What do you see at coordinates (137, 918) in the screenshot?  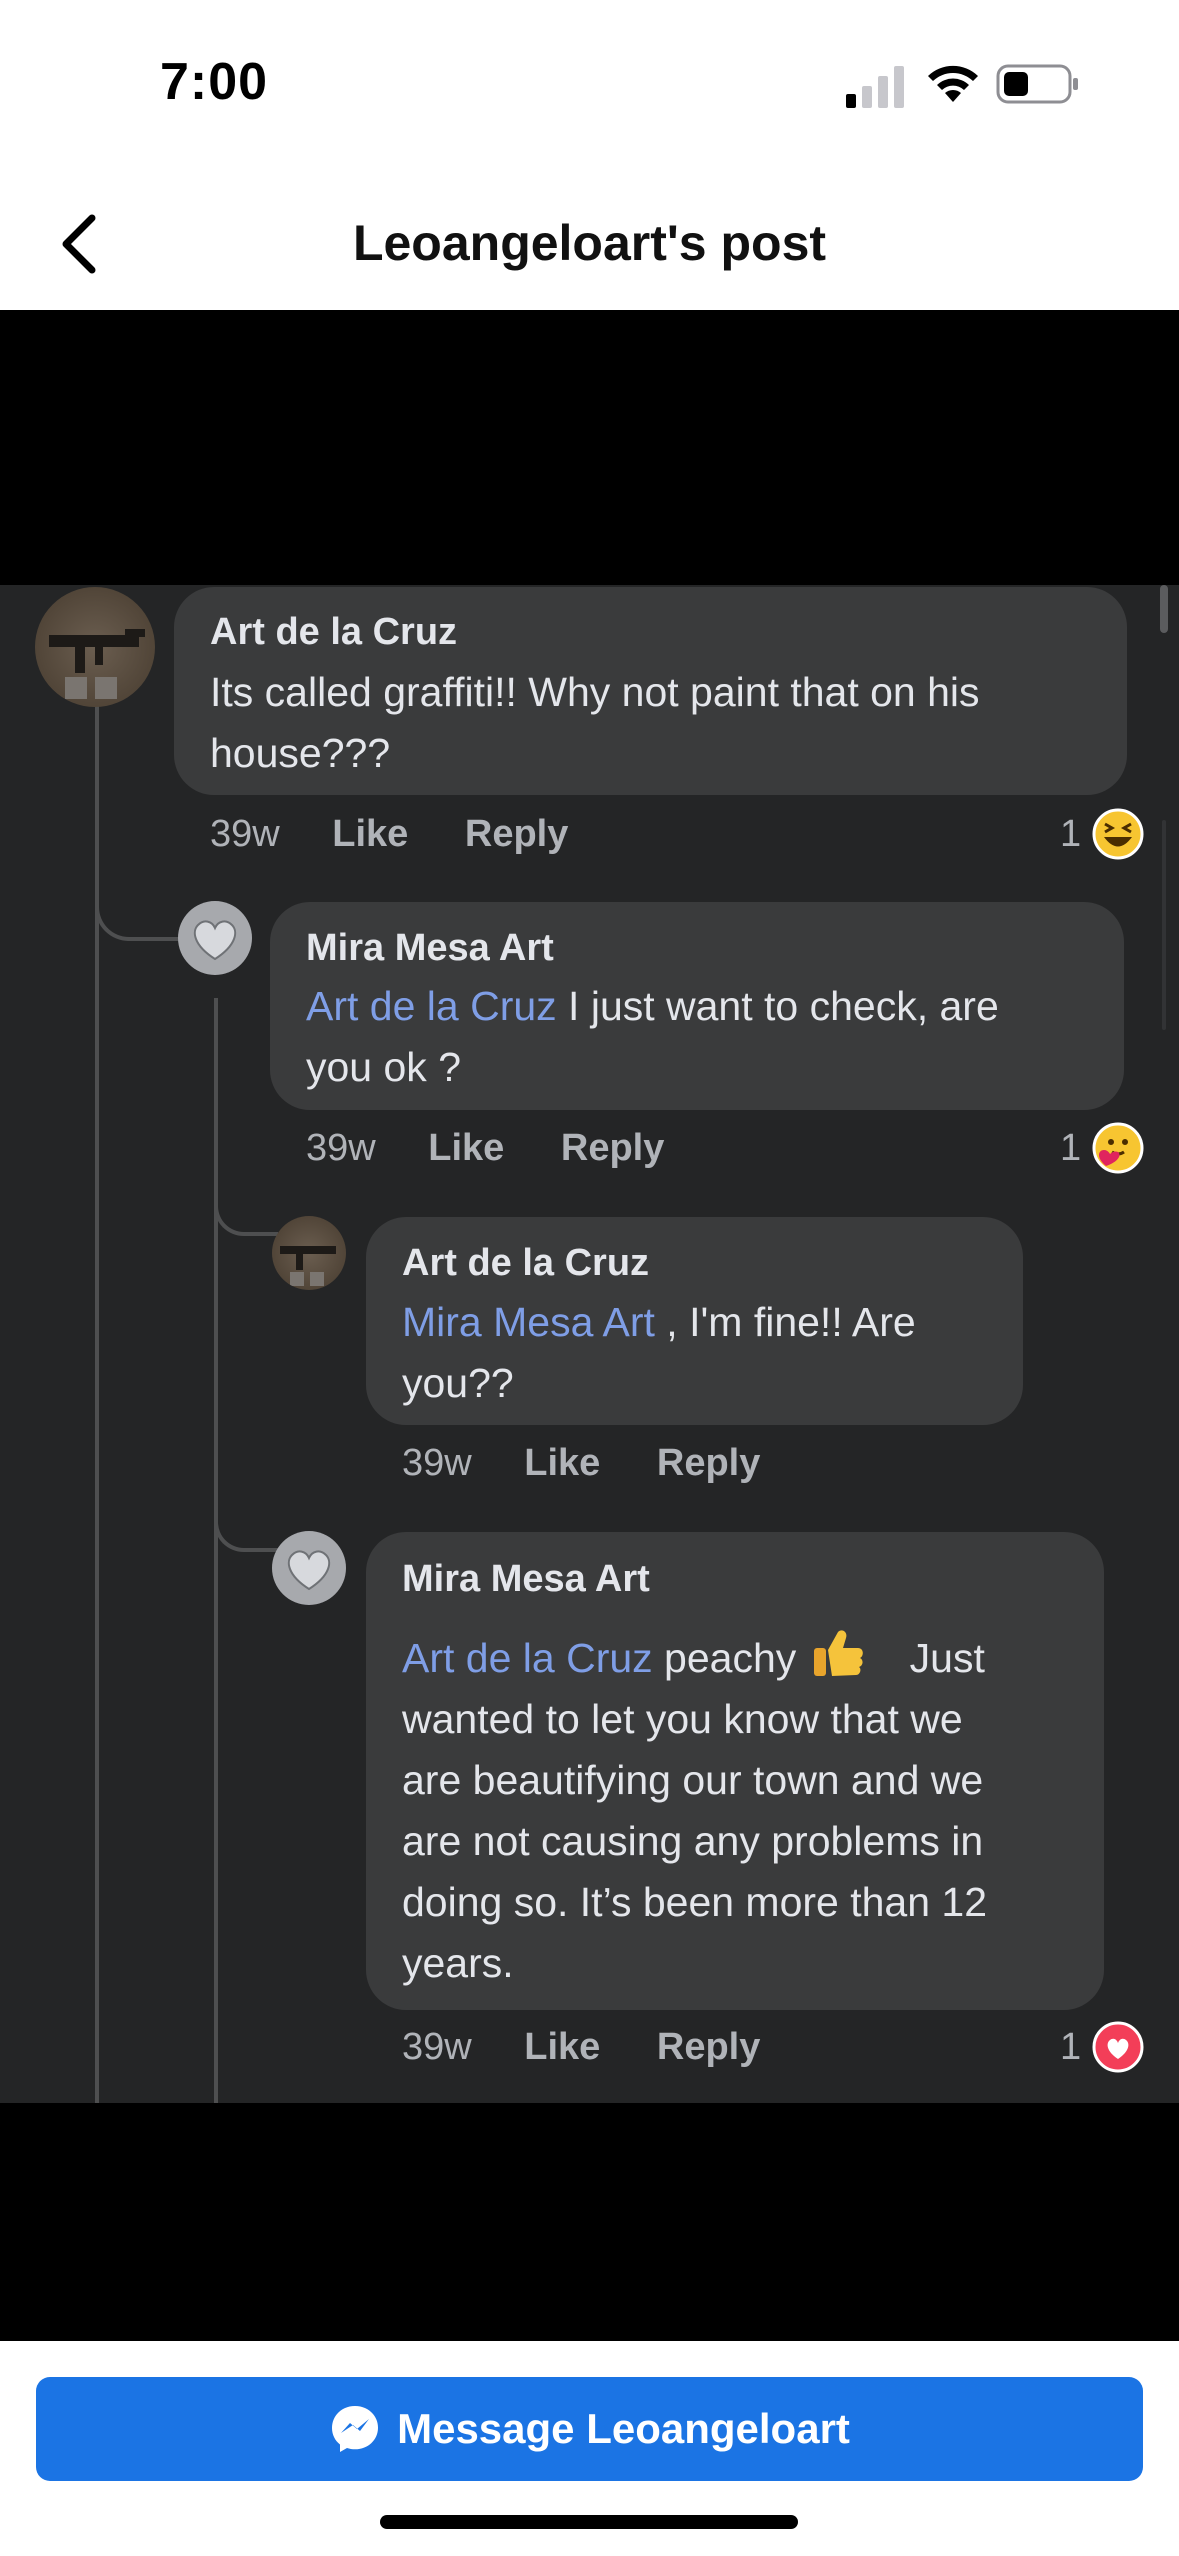 I see `thread-curve` at bounding box center [137, 918].